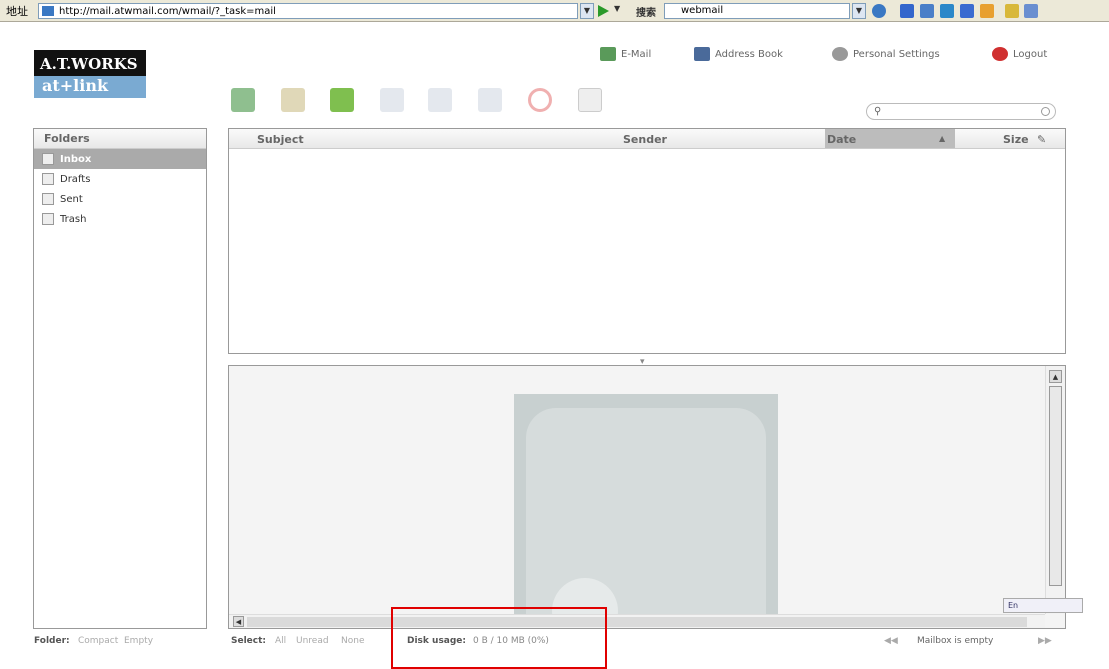 The width and height of the screenshot is (1109, 669). Describe the element at coordinates (1016, 139) in the screenshot. I see `column-size: Size` at that location.